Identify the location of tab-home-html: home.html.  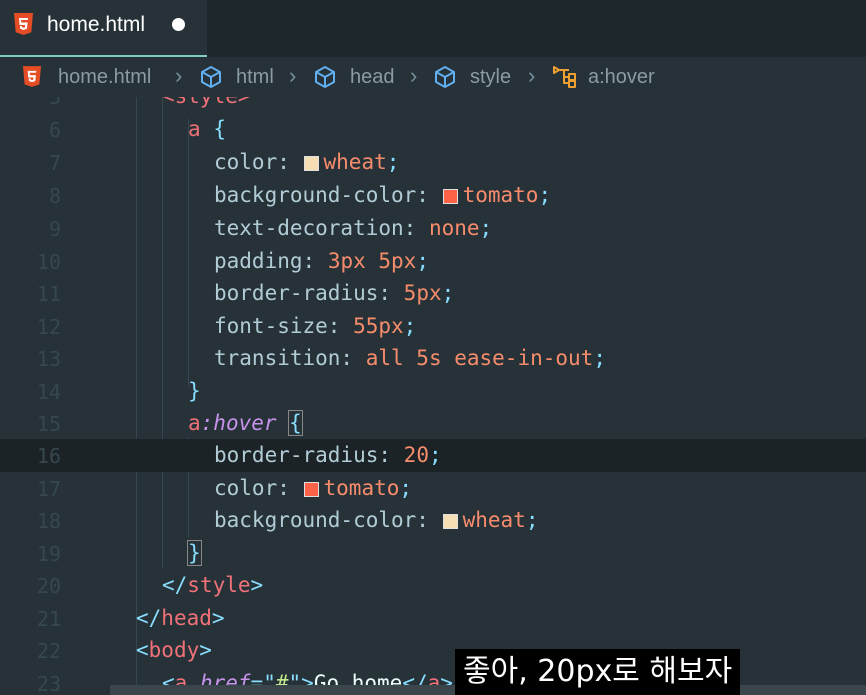
(103, 28).